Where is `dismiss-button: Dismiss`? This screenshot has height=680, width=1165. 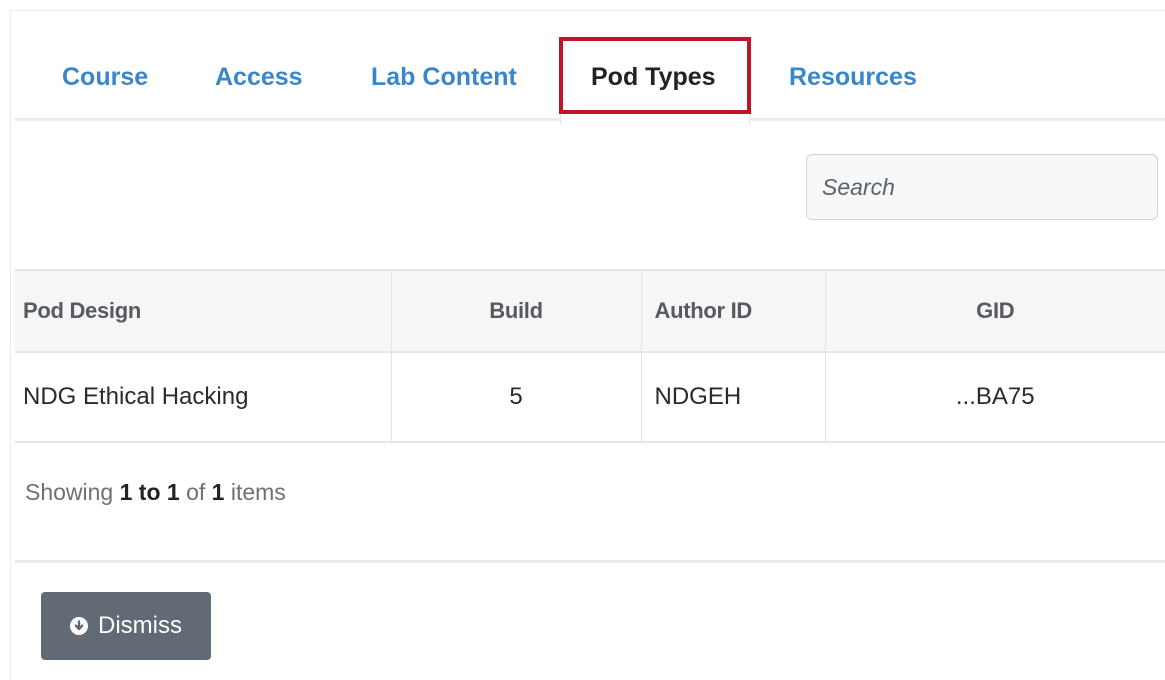
dismiss-button: Dismiss is located at coordinates (126, 626).